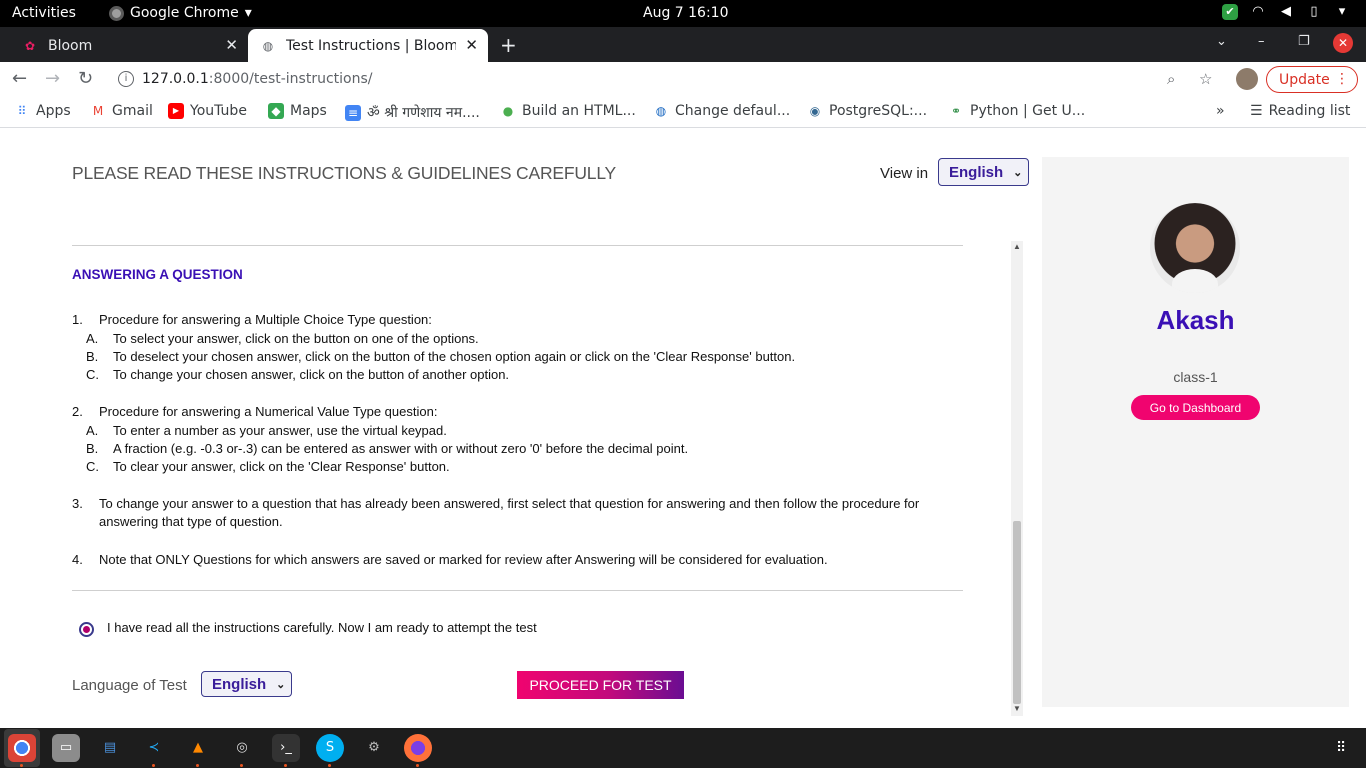 Image resolution: width=1366 pixels, height=768 pixels. I want to click on scroll-thumb, so click(1017, 612).